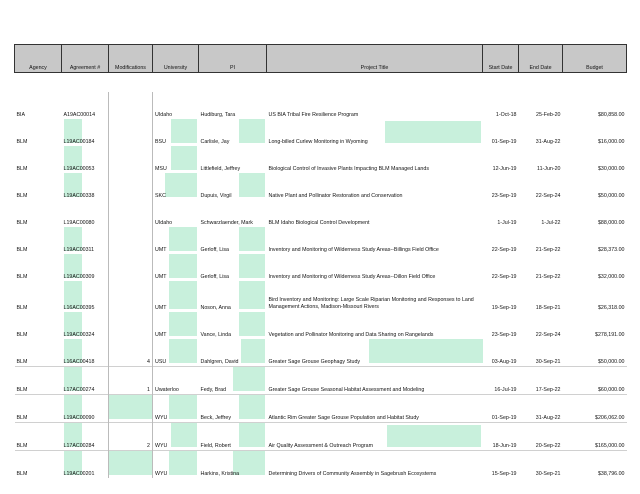 The width and height of the screenshot is (640, 494). Describe the element at coordinates (233, 296) in the screenshot. I see `cell-pi: Noson, Anna` at that location.